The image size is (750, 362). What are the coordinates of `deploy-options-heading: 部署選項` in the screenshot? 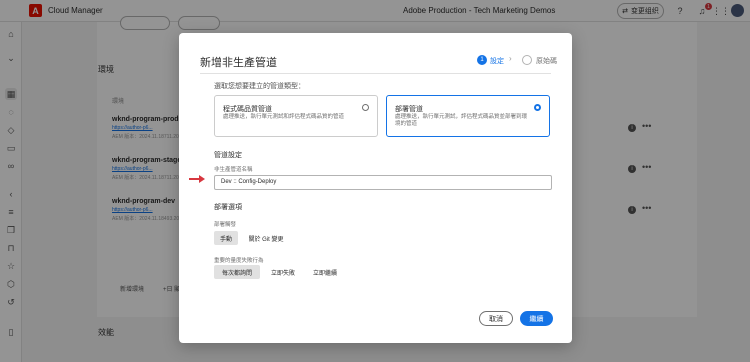 It's located at (228, 207).